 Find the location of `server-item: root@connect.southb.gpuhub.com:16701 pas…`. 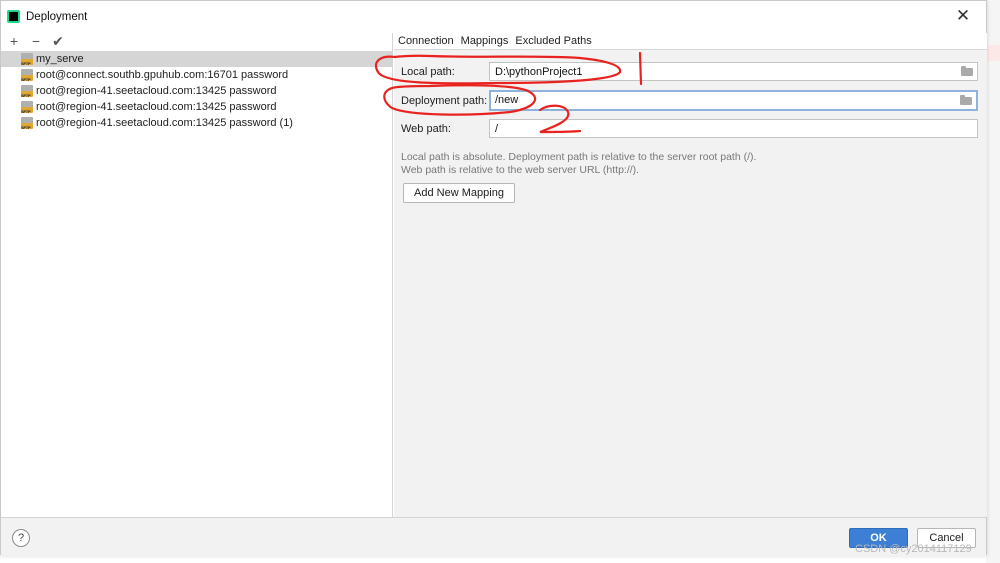

server-item: root@connect.southb.gpuhub.com:16701 pas… is located at coordinates (196, 75).